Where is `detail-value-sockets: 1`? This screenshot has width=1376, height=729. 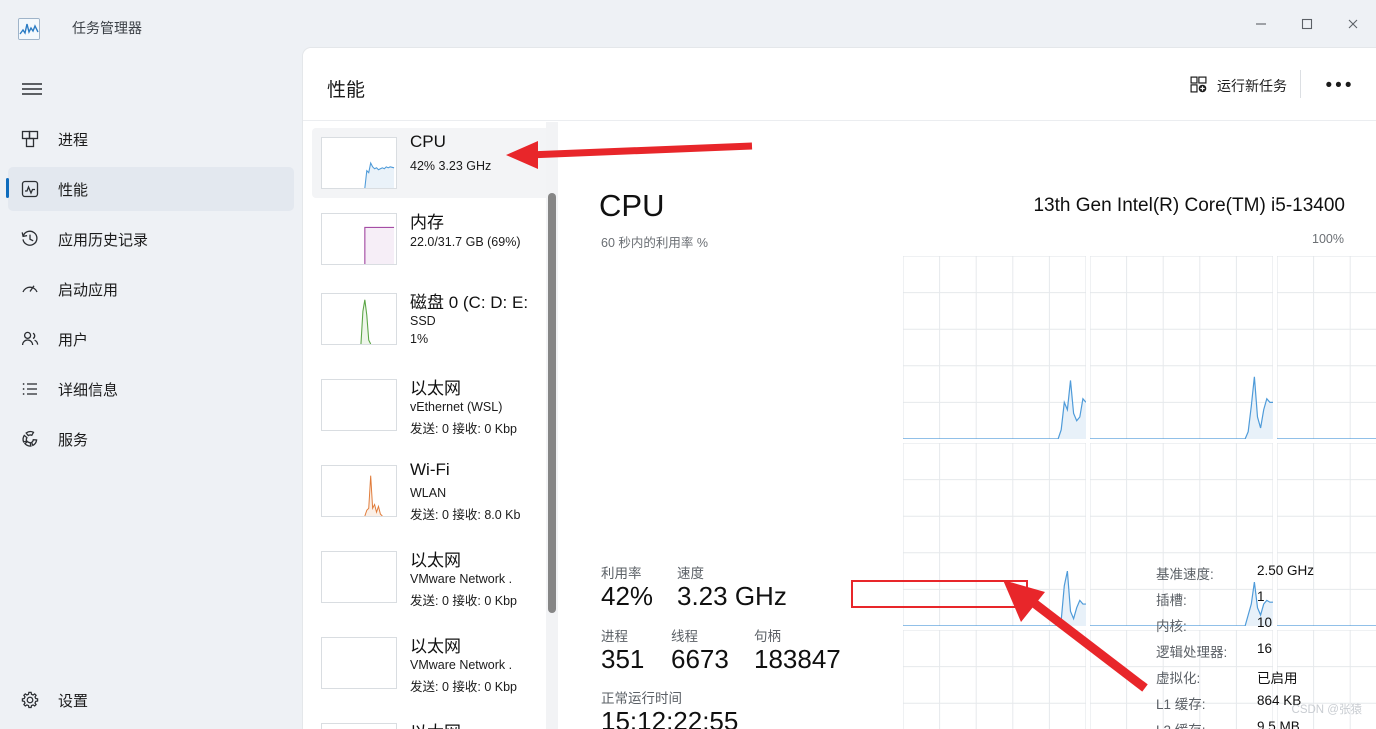 detail-value-sockets: 1 is located at coordinates (1261, 596).